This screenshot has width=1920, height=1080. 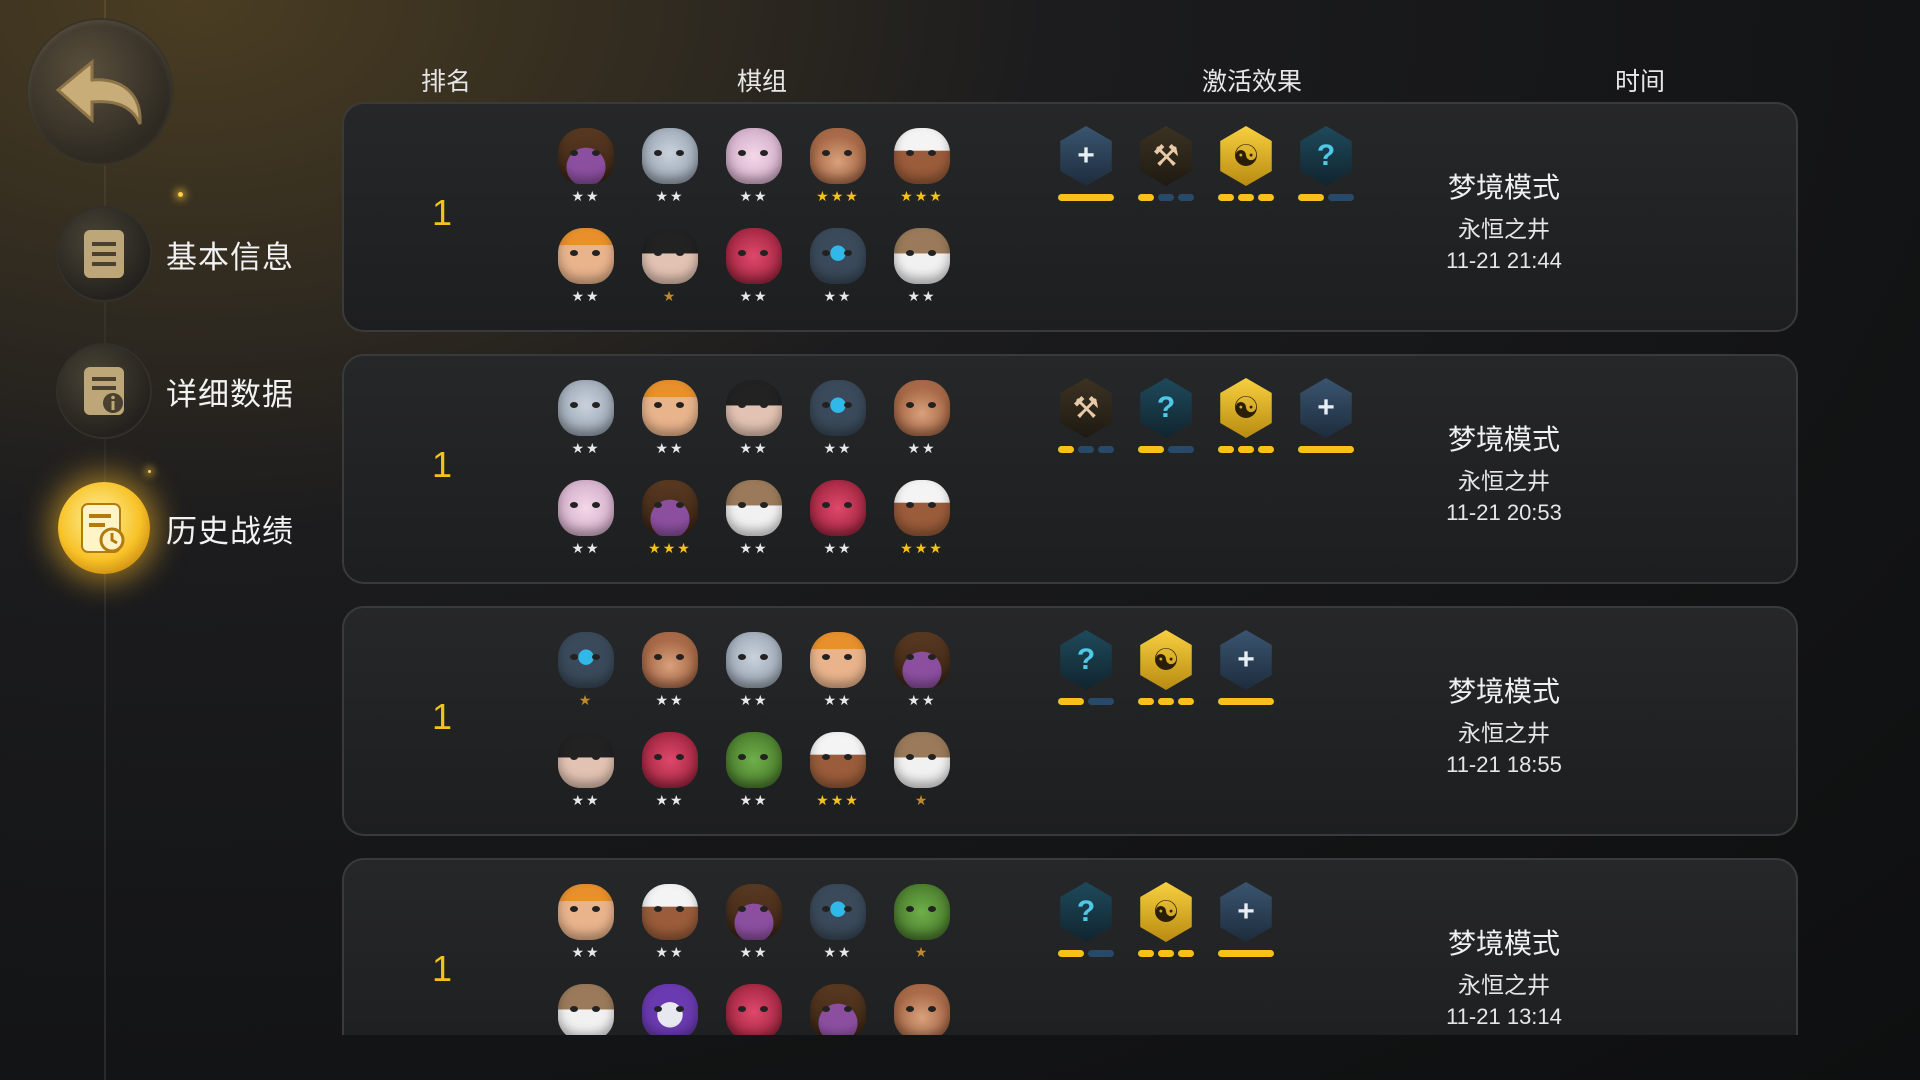 I want to click on sidebar-item-basic-info: 基本信息, so click(x=176, y=254).